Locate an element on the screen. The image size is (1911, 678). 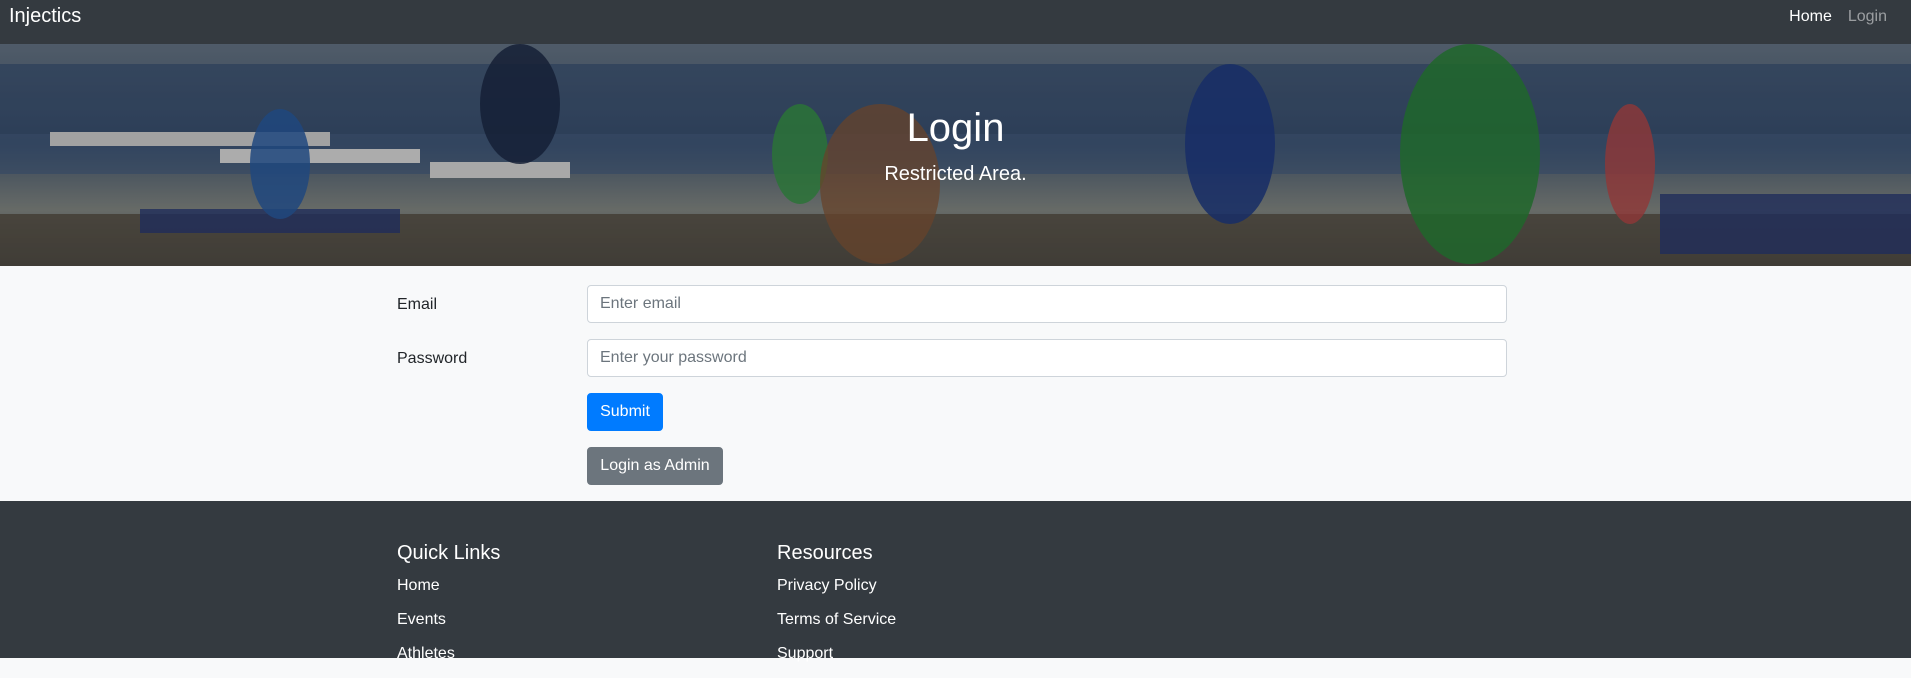
footer-link-athletes: Athletes is located at coordinates (426, 653).